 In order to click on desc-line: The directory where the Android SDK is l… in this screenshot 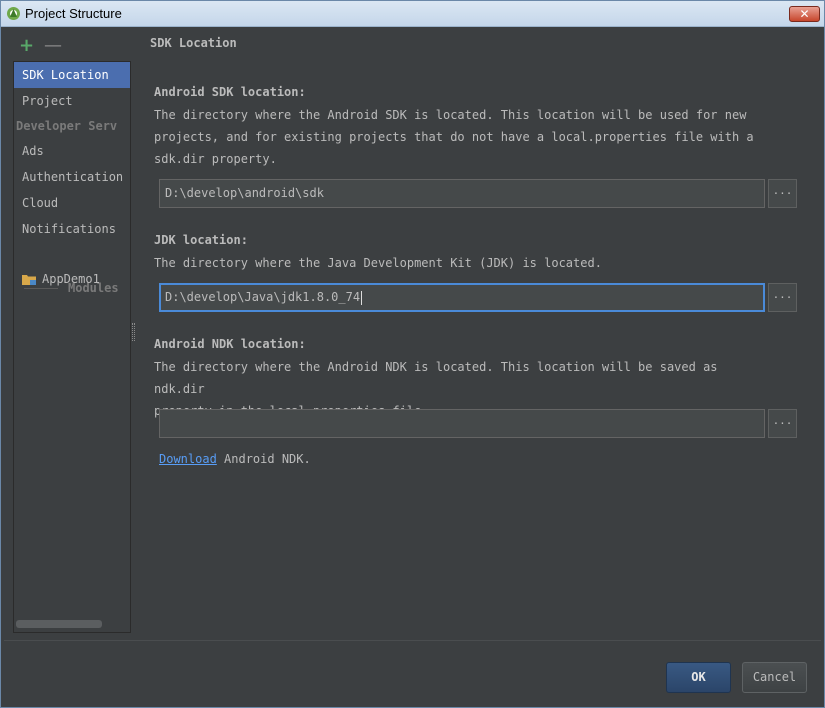, I will do `click(450, 115)`.